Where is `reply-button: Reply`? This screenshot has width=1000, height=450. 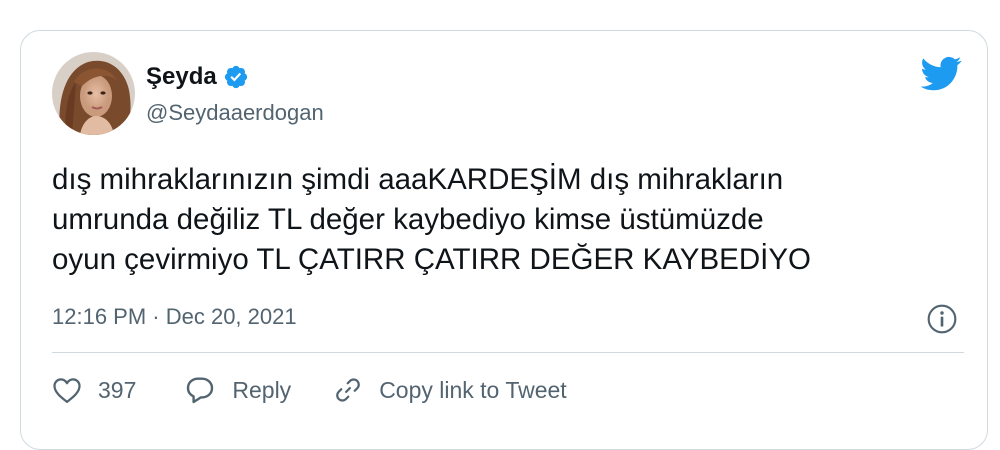
reply-button: Reply is located at coordinates (237, 390).